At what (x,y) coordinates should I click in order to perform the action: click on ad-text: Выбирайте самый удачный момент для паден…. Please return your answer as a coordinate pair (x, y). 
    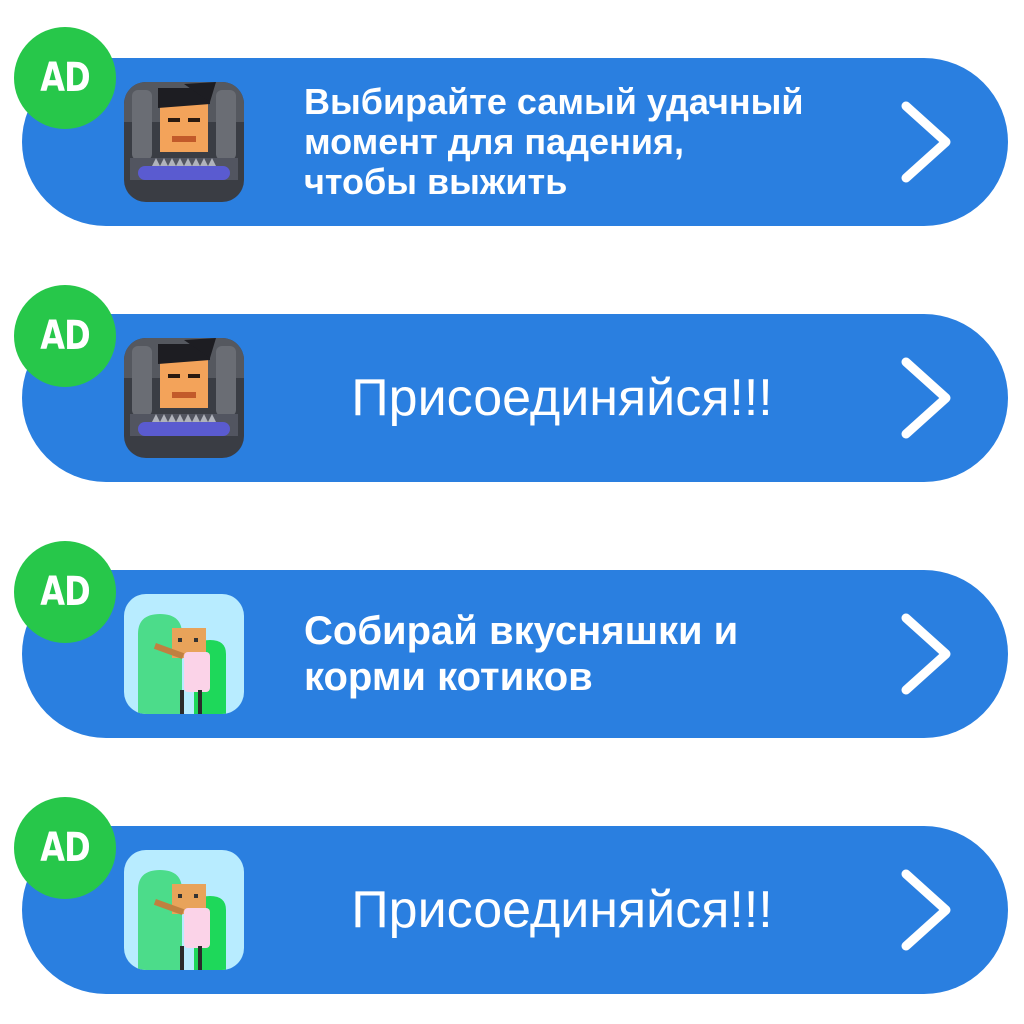
    Looking at the image, I should click on (554, 141).